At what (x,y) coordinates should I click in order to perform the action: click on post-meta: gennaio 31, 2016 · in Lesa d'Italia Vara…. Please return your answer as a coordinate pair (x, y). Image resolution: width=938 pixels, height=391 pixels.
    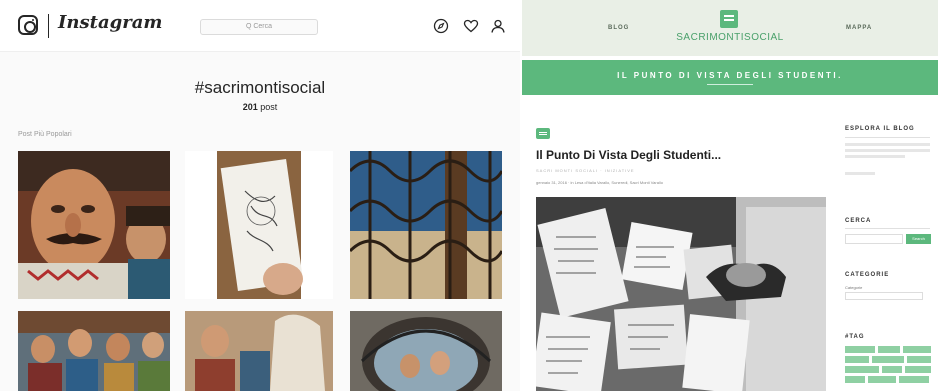
    Looking at the image, I should click on (599, 182).